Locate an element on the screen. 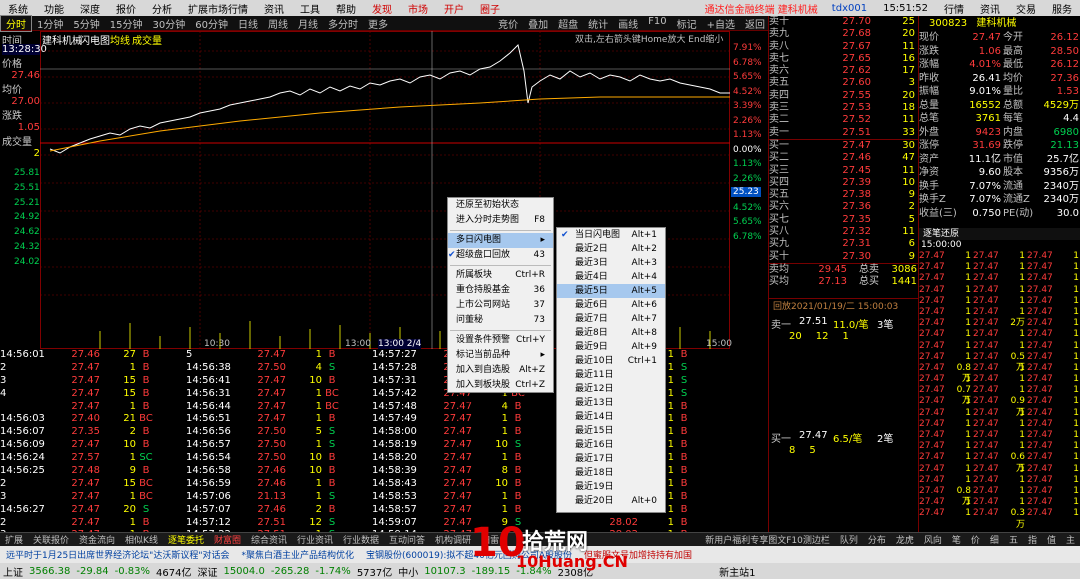 This screenshot has width=1080, height=579. tab-value: 值 is located at coordinates (1051, 539).